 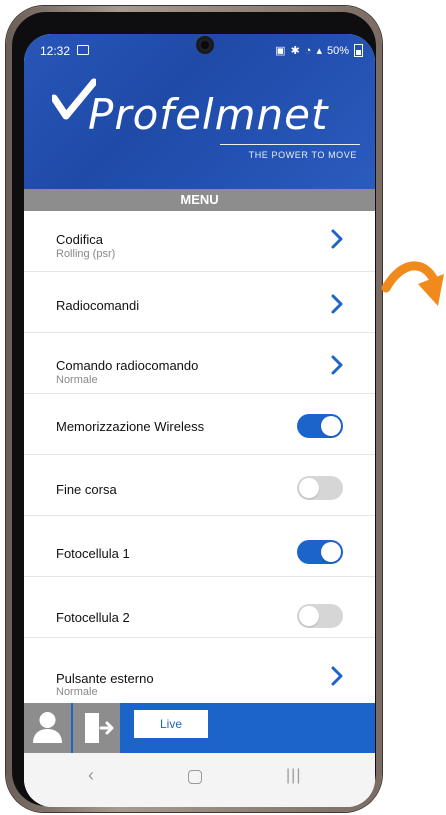 I want to click on wifi-icon: ◔, so click(x=308, y=50).